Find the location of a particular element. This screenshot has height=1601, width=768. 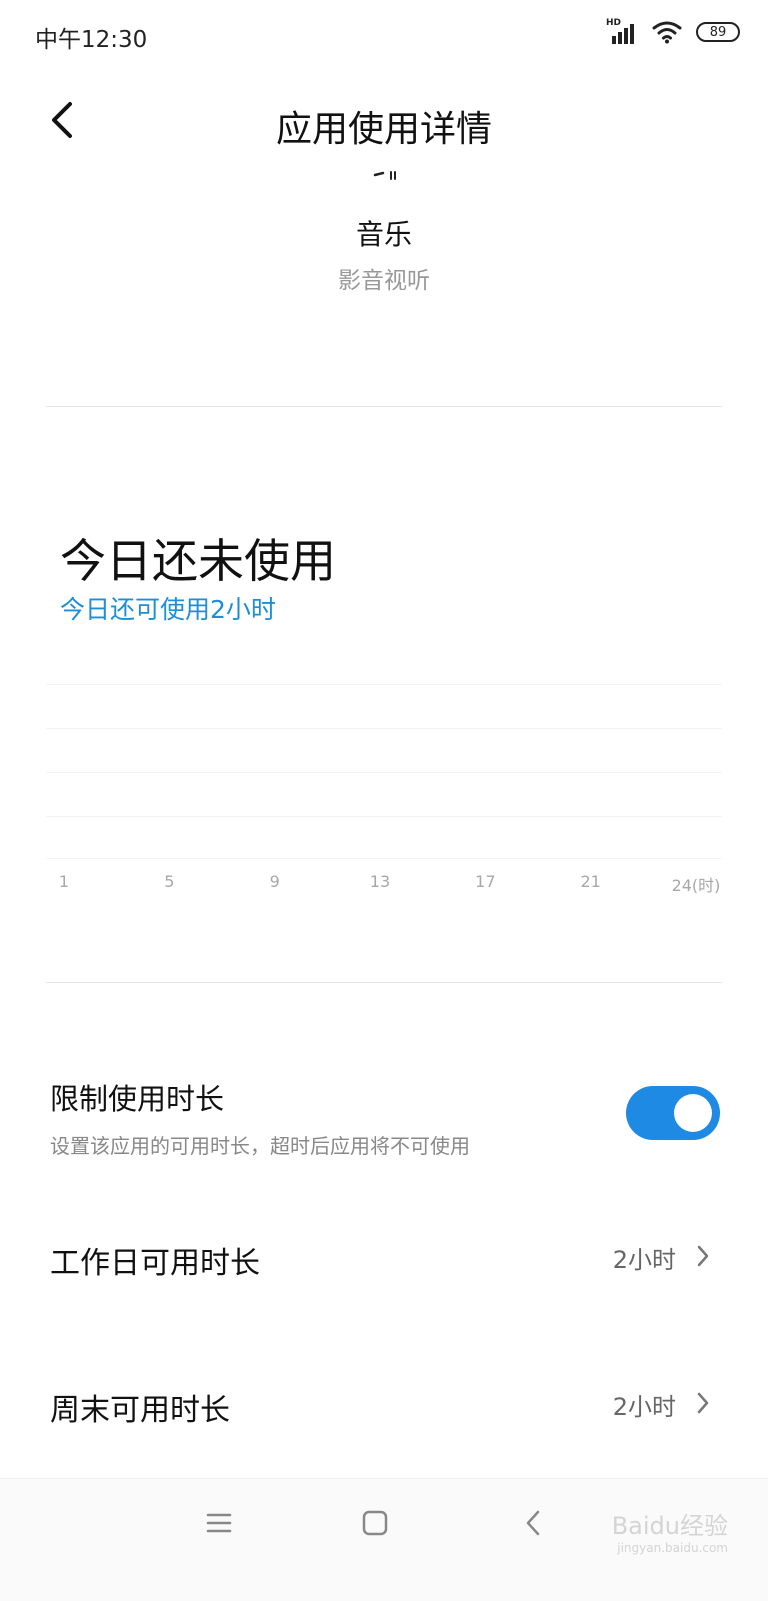

limit-usage-description: 设置该应用的可用时长，超时后应用将不可使用 is located at coordinates (260, 1146).